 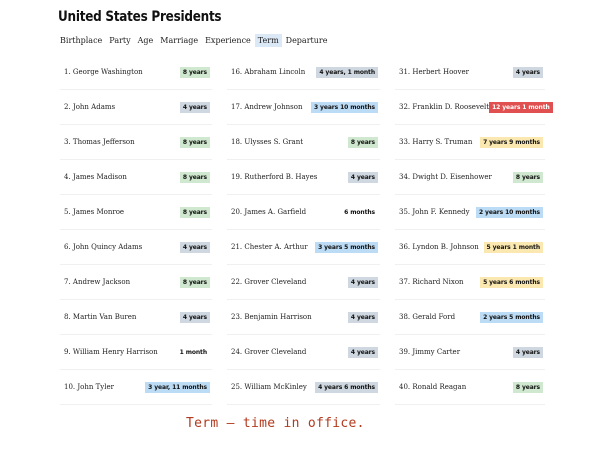 What do you see at coordinates (445, 177) in the screenshot?
I see `president-name: 34. Dwight D. Eisenhower` at bounding box center [445, 177].